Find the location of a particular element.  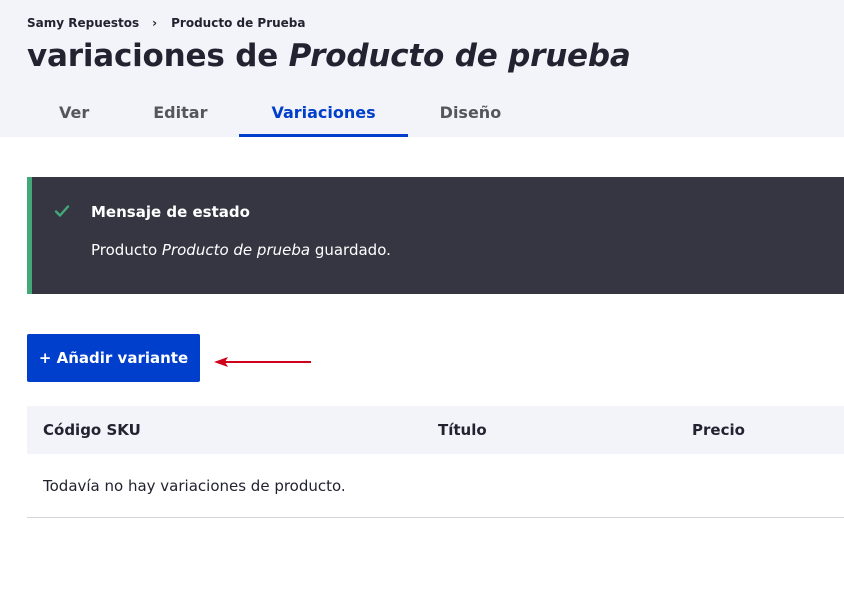

status-text: Producto Producto de prueba guardado. is located at coordinates (241, 250).